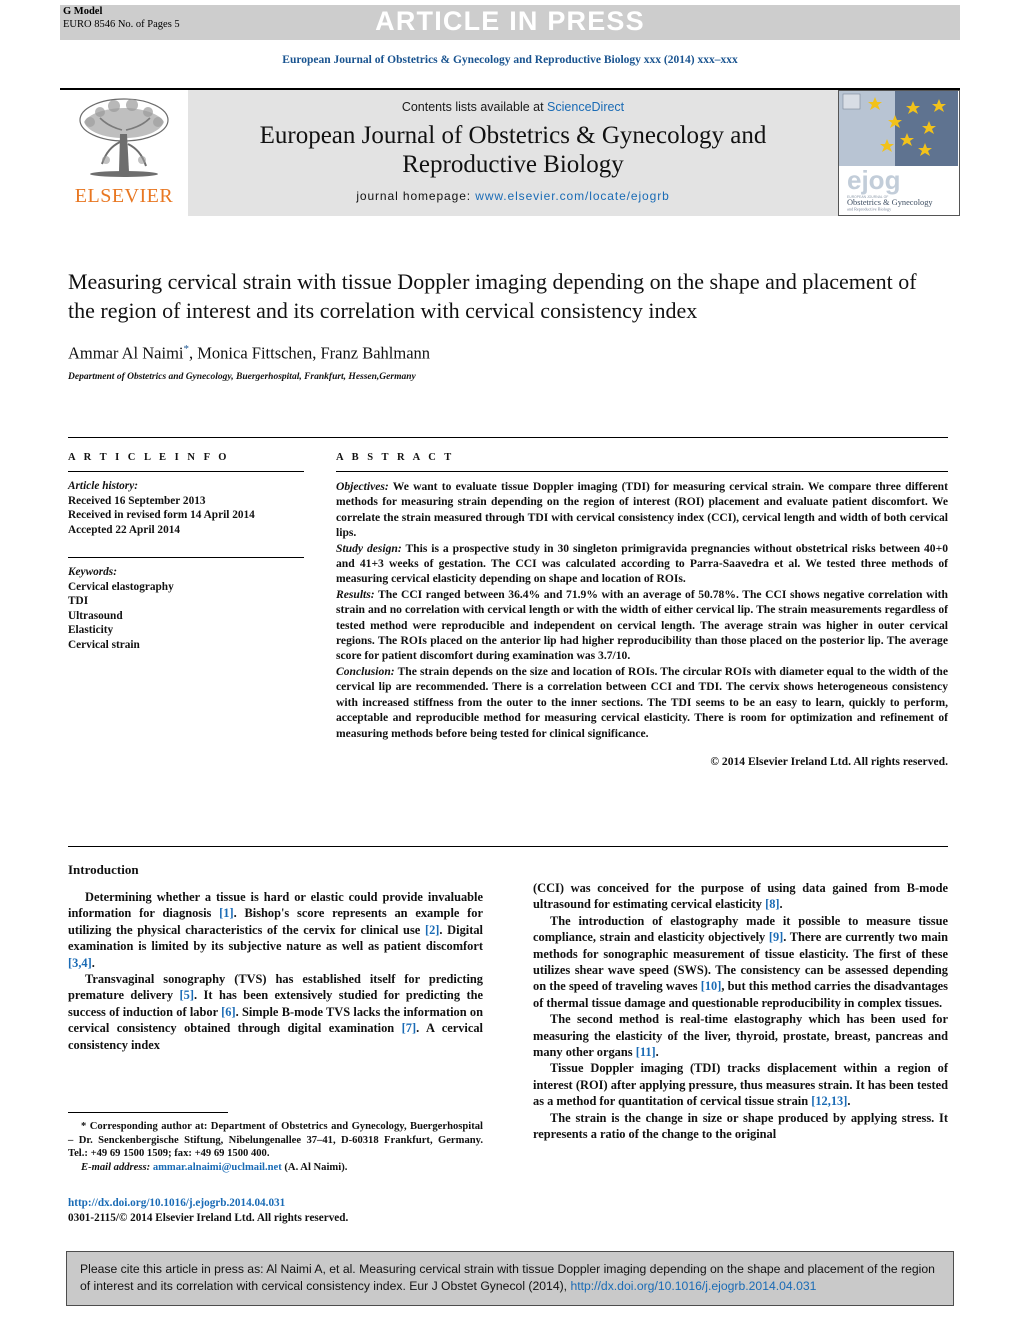 This screenshot has height=1320, width=1020. Describe the element at coordinates (103, 869) in the screenshot. I see `introduction-heading: Introduction` at that location.